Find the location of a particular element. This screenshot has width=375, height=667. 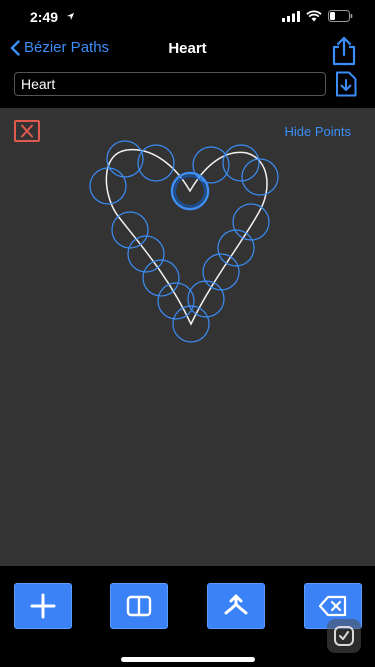

share-icon is located at coordinates (344, 51).